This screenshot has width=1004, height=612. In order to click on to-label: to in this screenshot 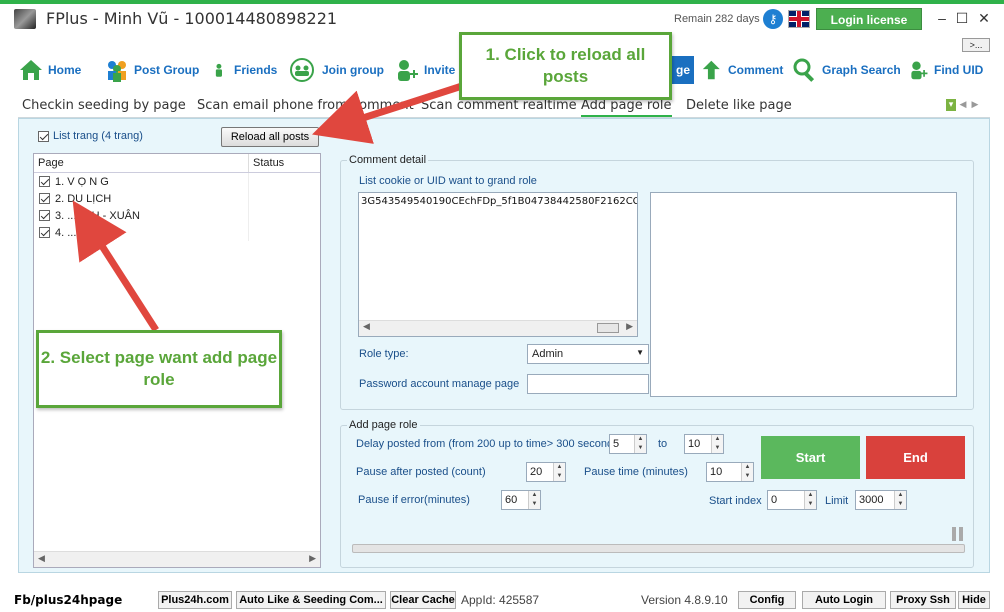, I will do `click(663, 444)`.